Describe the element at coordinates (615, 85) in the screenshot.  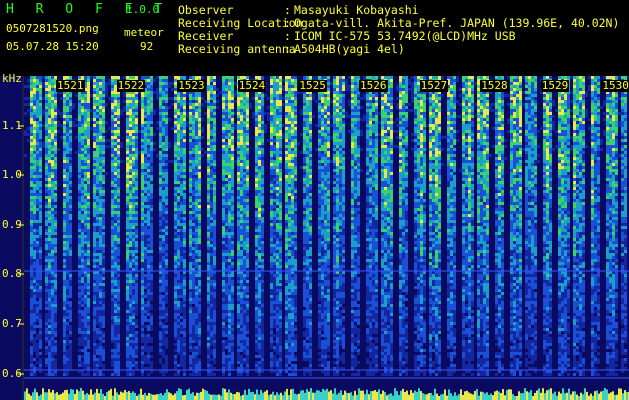
I see `minute-label: 1530` at that location.